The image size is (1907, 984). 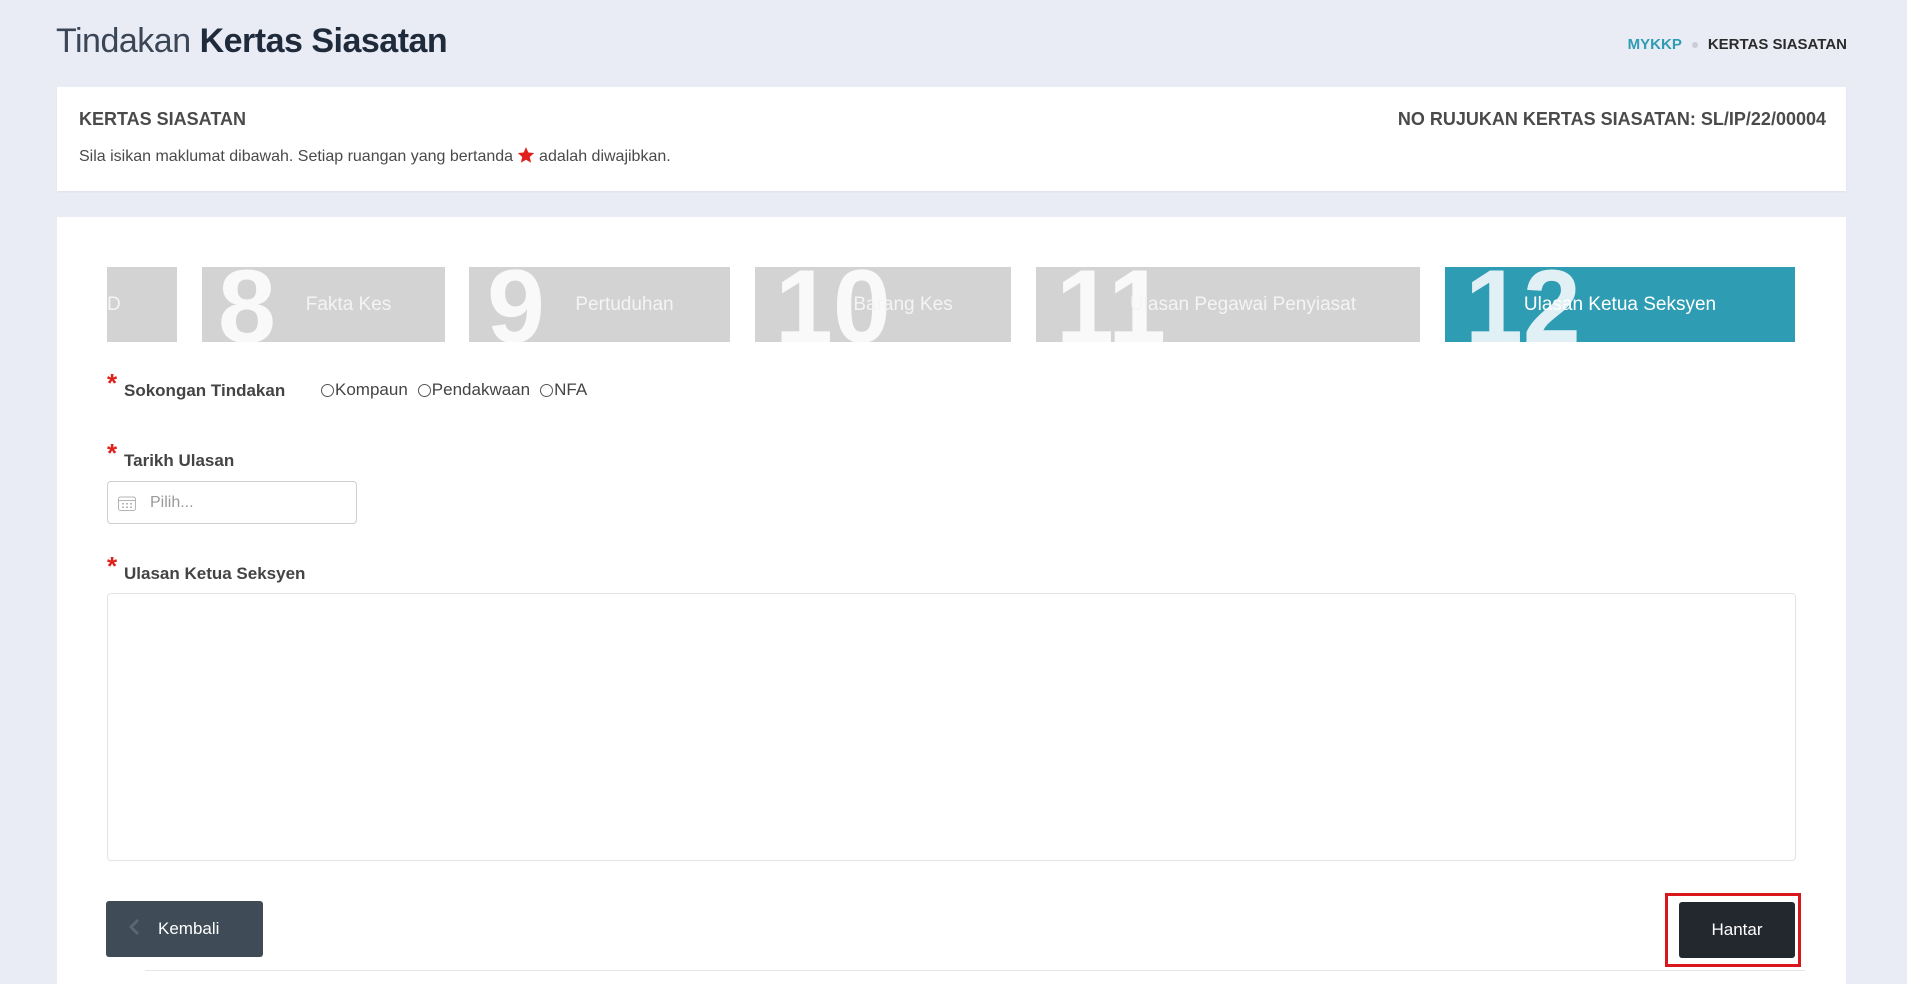 I want to click on page-title-bold: Kertas Siasatan, so click(x=323, y=41).